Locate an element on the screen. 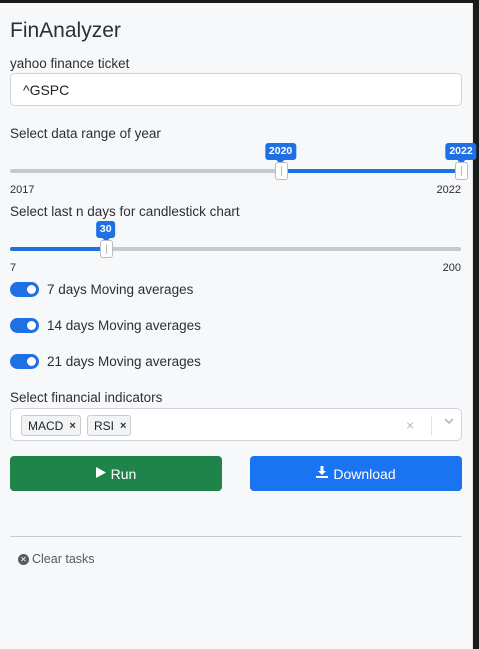 The image size is (479, 649). run-button: Run is located at coordinates (116, 473).